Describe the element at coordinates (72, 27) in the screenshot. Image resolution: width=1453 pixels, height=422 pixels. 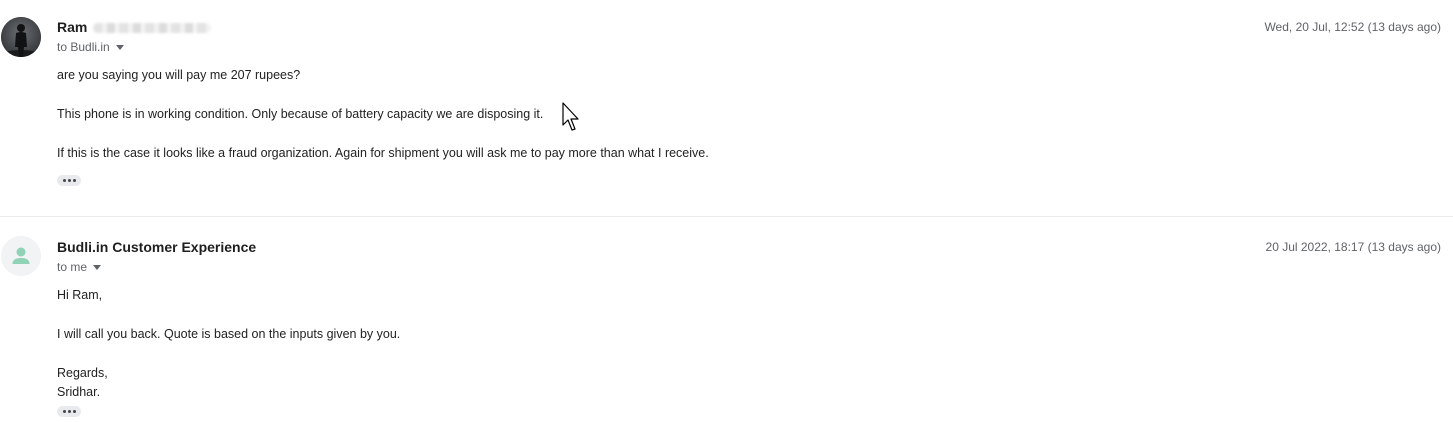
I see `sender-name-text: Ram` at that location.